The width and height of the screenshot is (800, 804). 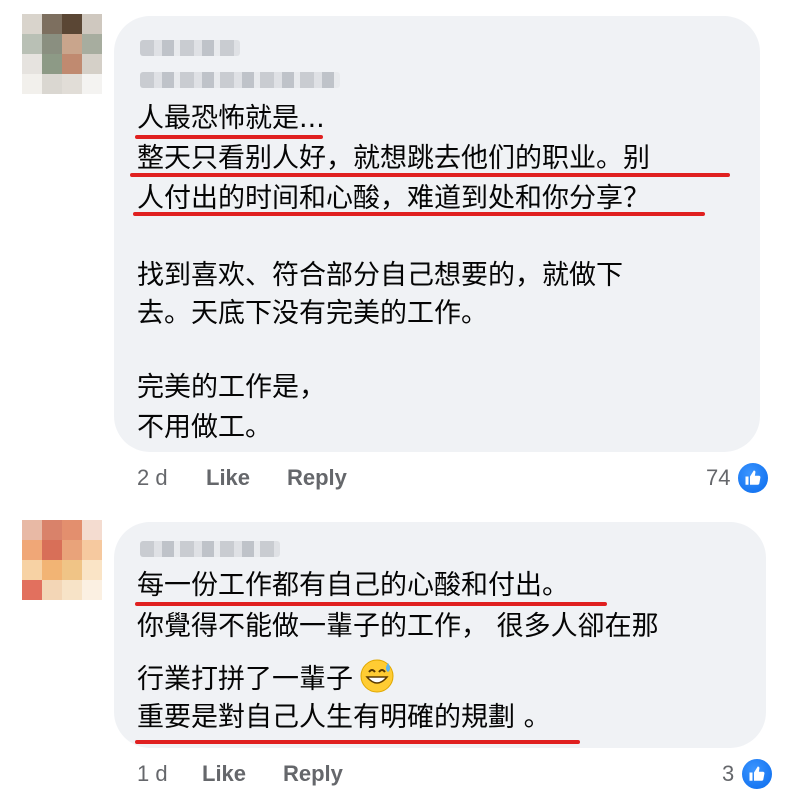 What do you see at coordinates (245, 679) in the screenshot?
I see `comment-line-text: 行業打拼了一輩子` at bounding box center [245, 679].